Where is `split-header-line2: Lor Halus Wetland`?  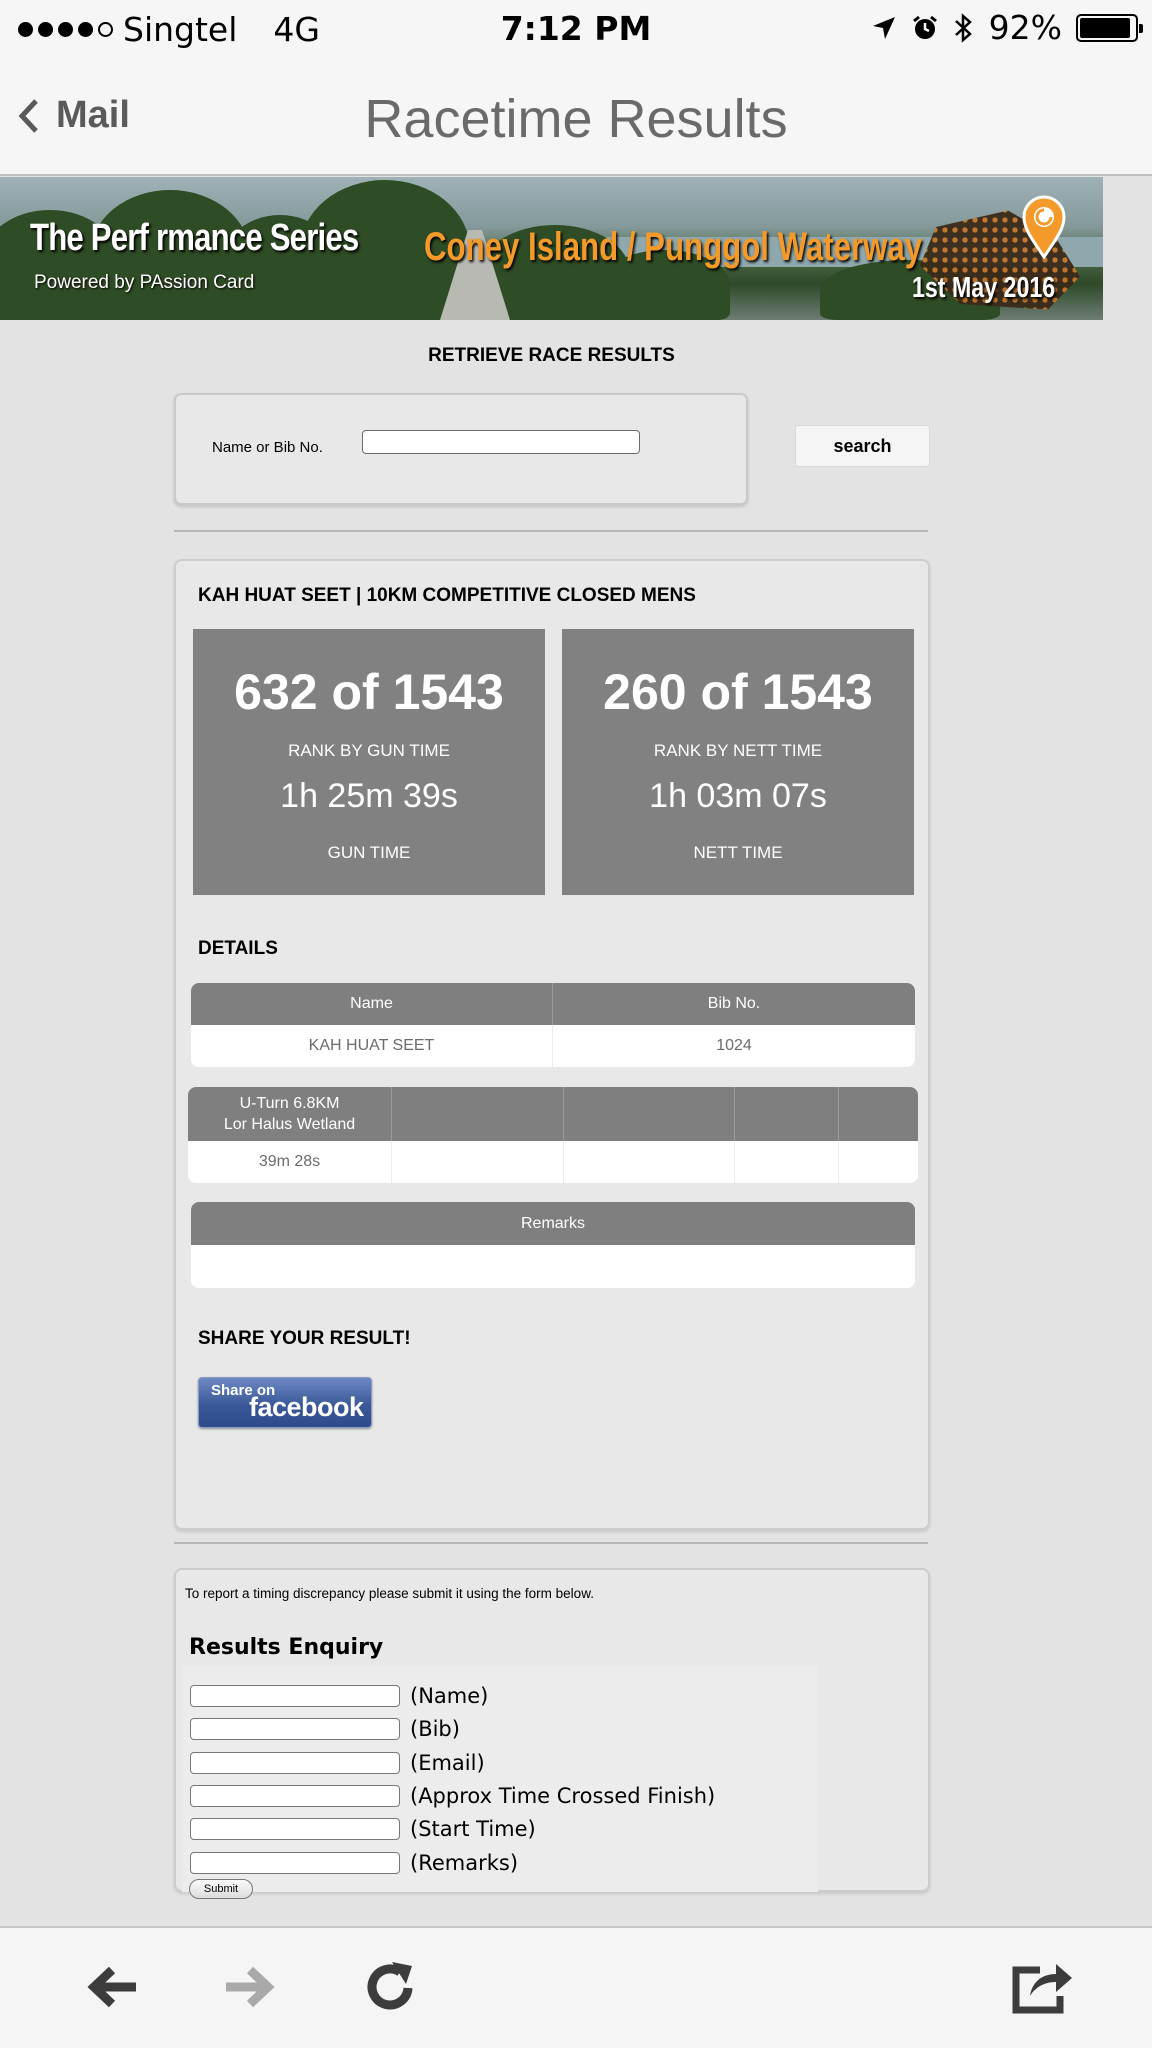 split-header-line2: Lor Halus Wetland is located at coordinates (289, 1124).